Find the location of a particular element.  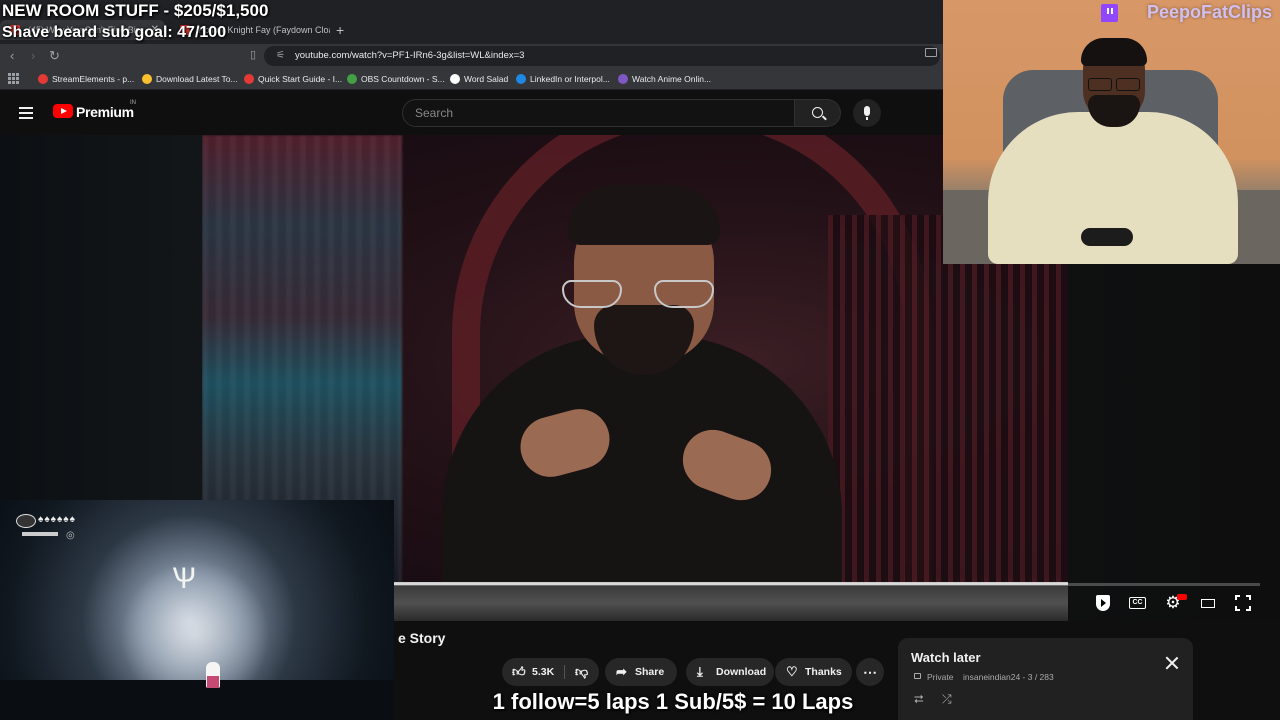

sub-goal-text: Shave beard sub goal: 47/100 is located at coordinates (114, 32).